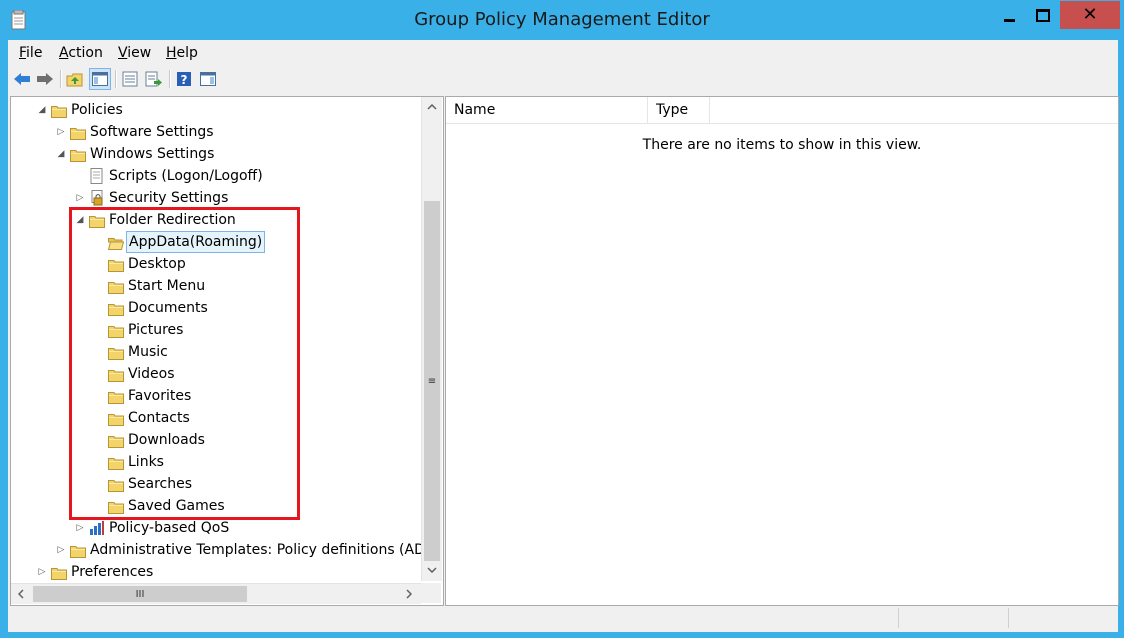  What do you see at coordinates (431, 593) in the screenshot?
I see `scrollbar-corner` at bounding box center [431, 593].